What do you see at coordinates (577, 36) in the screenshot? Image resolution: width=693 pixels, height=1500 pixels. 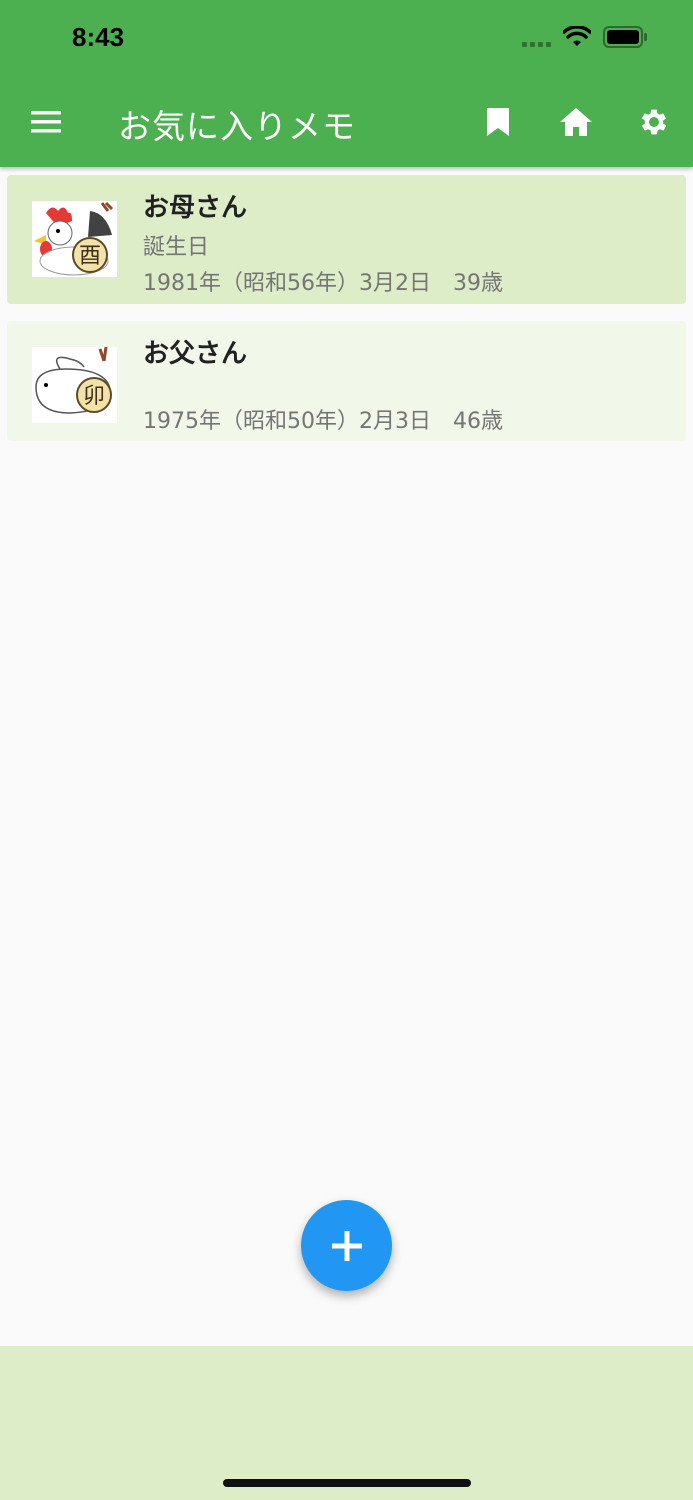 I see `wifi-icon` at bounding box center [577, 36].